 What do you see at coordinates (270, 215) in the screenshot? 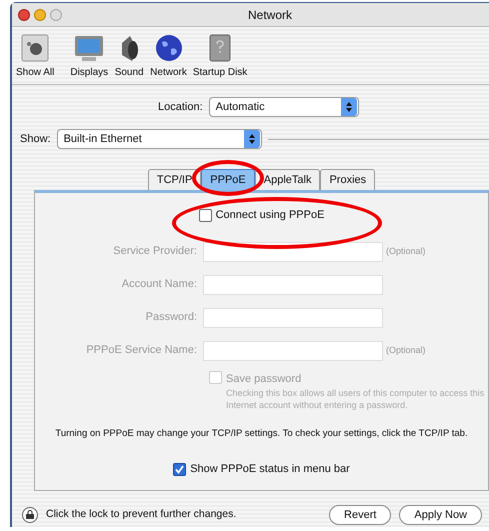
I see `connect-label: Connect using PPPoE` at bounding box center [270, 215].